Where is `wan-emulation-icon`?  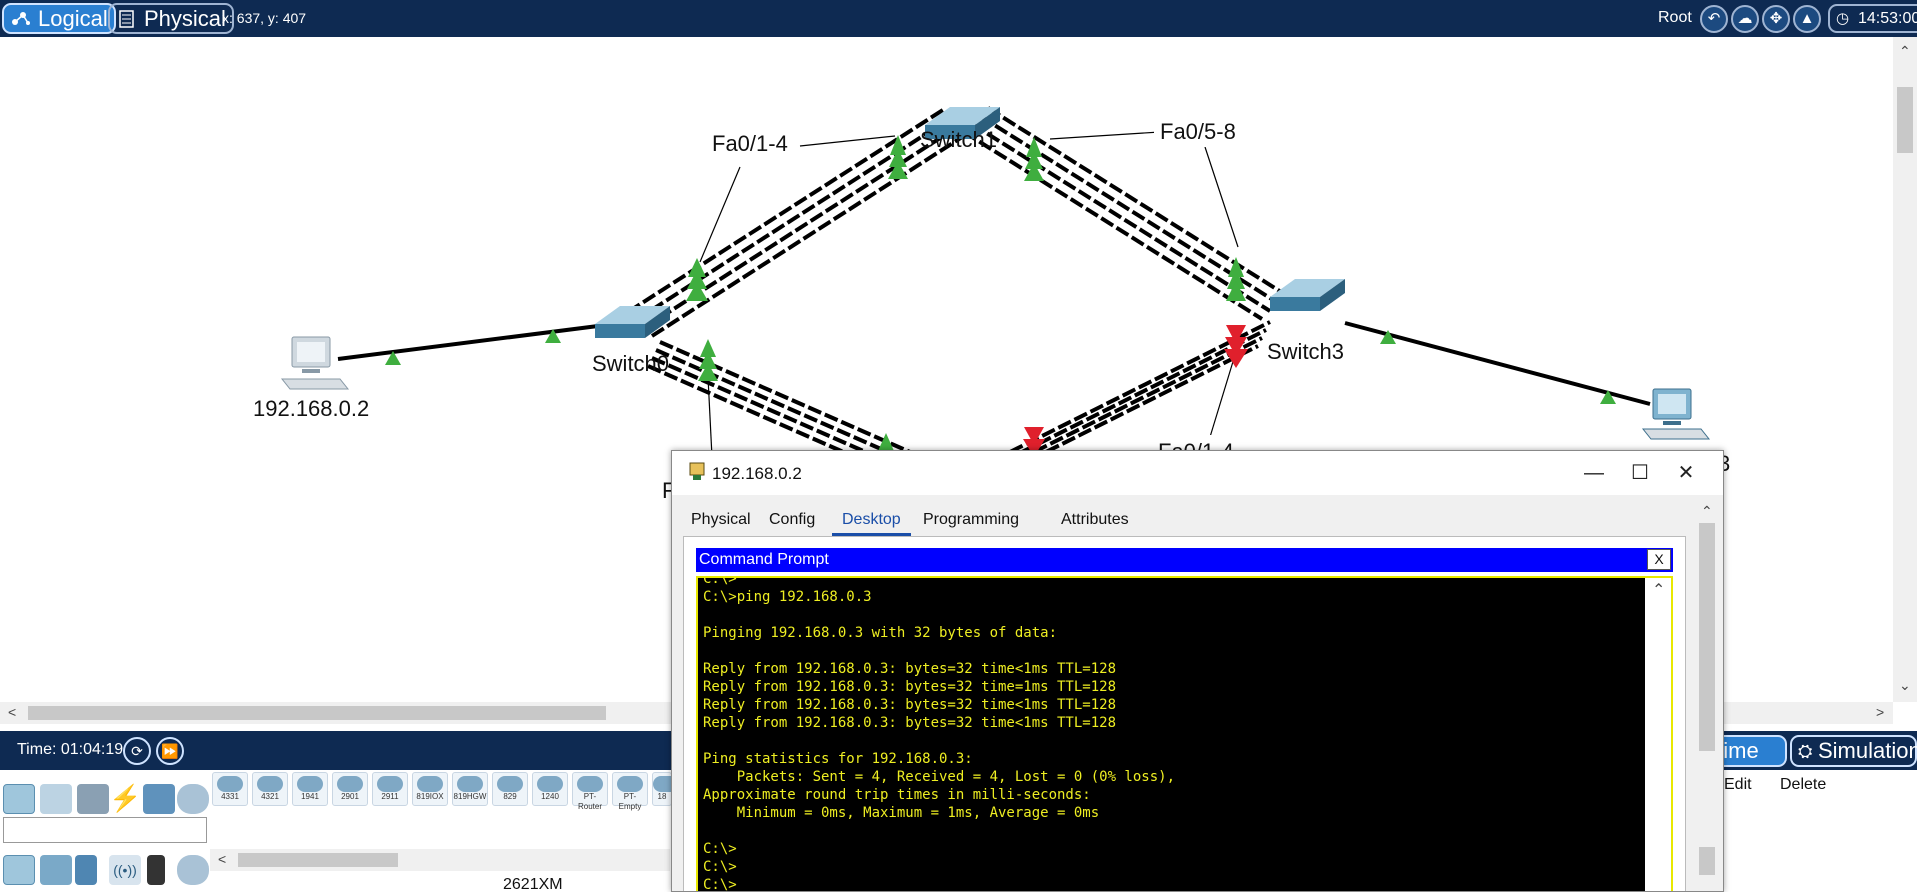 wan-emulation-icon is located at coordinates (193, 870).